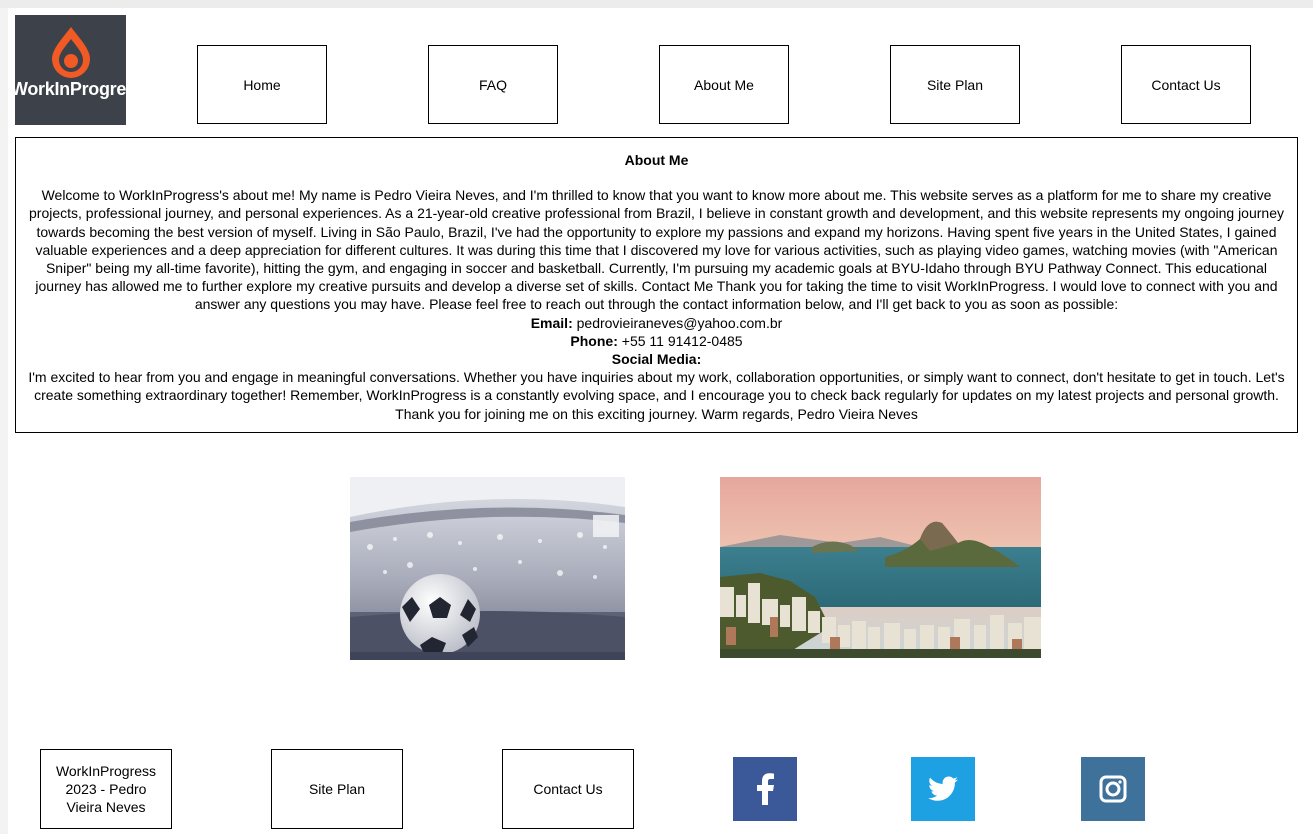  What do you see at coordinates (487, 568) in the screenshot?
I see `soccer-ball-stadium-image` at bounding box center [487, 568].